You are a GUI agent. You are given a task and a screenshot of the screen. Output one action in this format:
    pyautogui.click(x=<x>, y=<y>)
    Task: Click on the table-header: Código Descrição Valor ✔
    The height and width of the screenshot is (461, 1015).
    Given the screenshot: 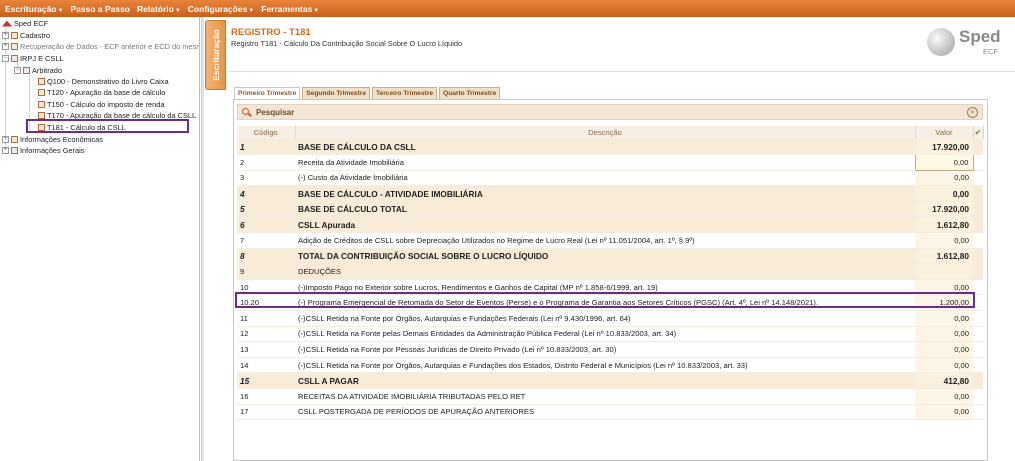 What is the action you would take?
    pyautogui.click(x=610, y=132)
    